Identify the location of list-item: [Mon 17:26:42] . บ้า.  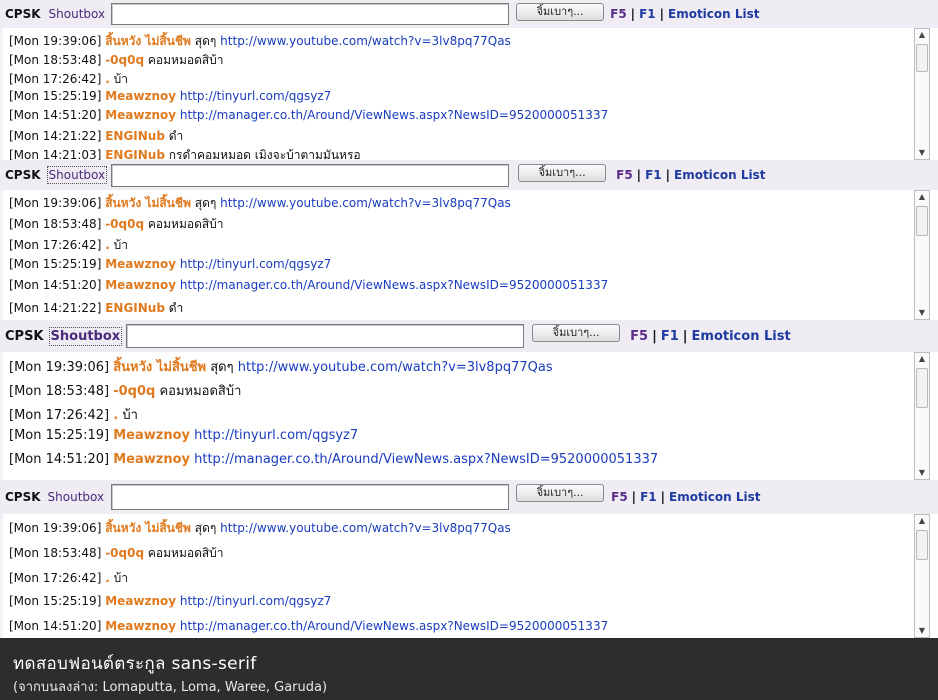
(73, 414).